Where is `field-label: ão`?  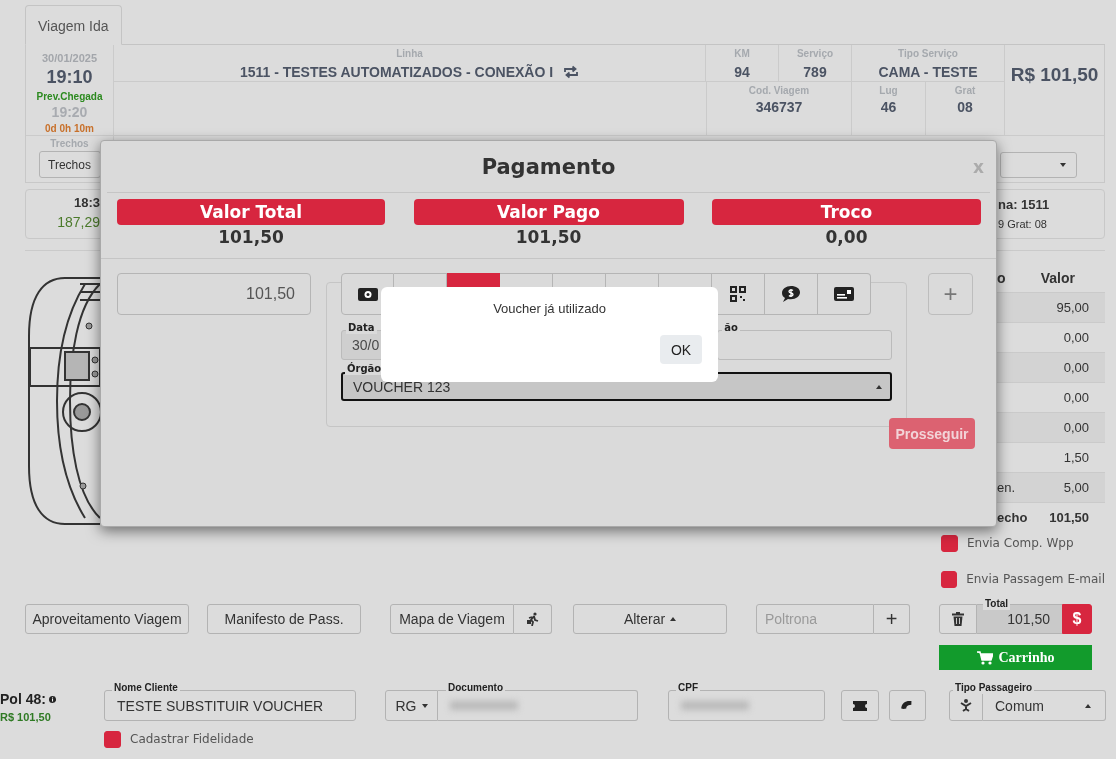
field-label: ão is located at coordinates (731, 328).